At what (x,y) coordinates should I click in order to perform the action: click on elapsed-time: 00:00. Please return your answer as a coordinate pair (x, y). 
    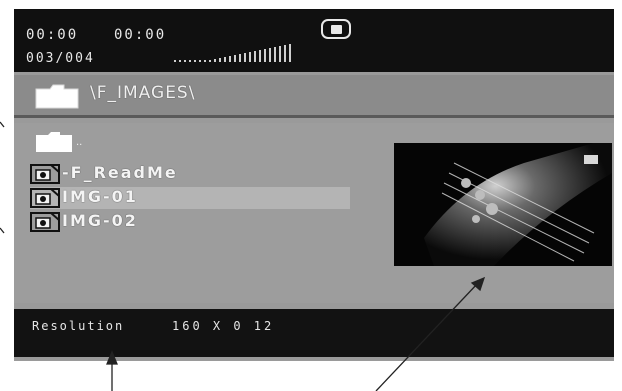
    Looking at the image, I should click on (52, 35).